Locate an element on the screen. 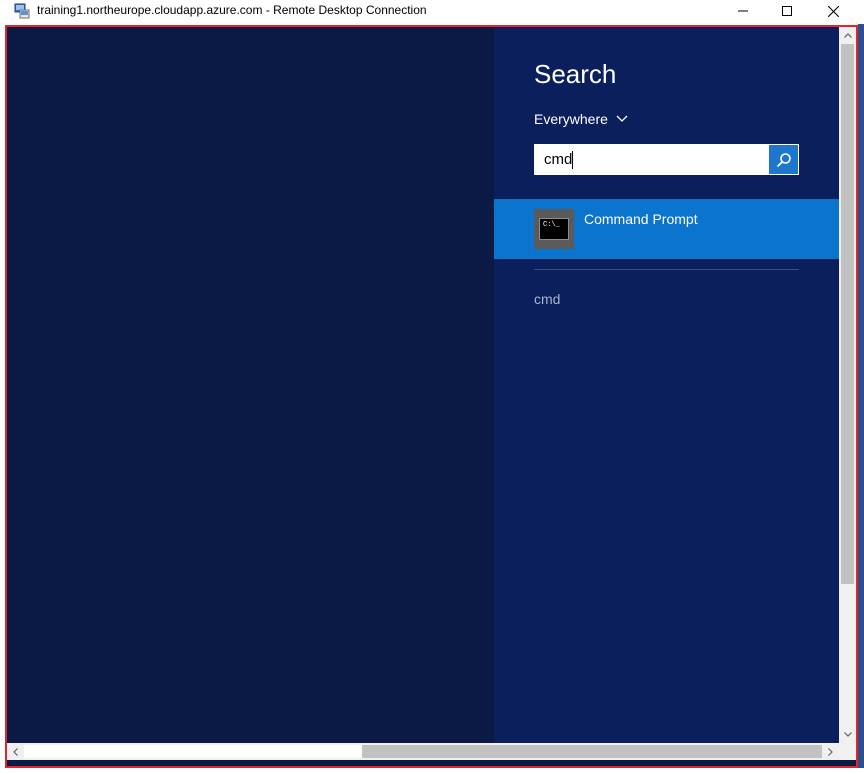 The image size is (864, 774). maximize-button is located at coordinates (787, 11).